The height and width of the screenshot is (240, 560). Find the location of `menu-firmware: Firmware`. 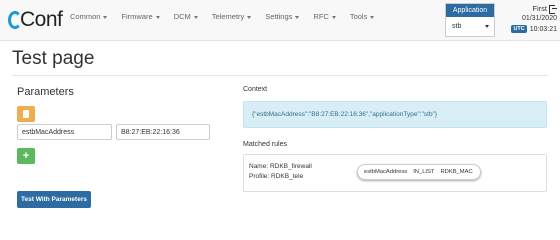

menu-firmware: Firmware is located at coordinates (140, 16).